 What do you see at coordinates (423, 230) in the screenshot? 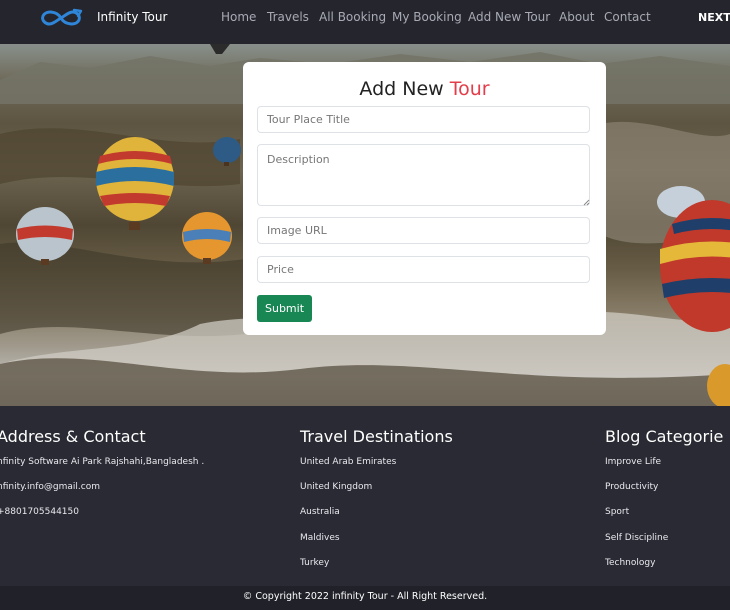
I see `image-url-input` at bounding box center [423, 230].